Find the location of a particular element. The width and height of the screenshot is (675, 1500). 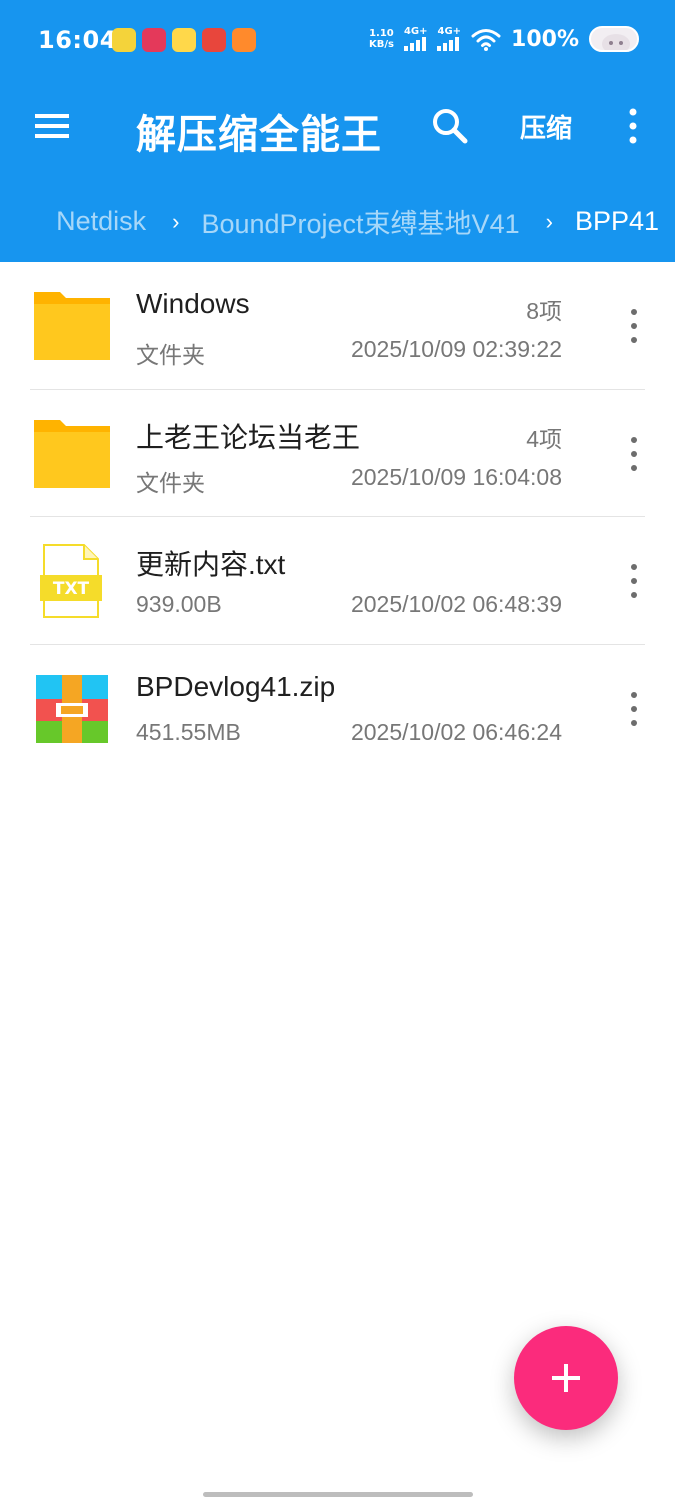

compress-button: 压缩 is located at coordinates (546, 126).